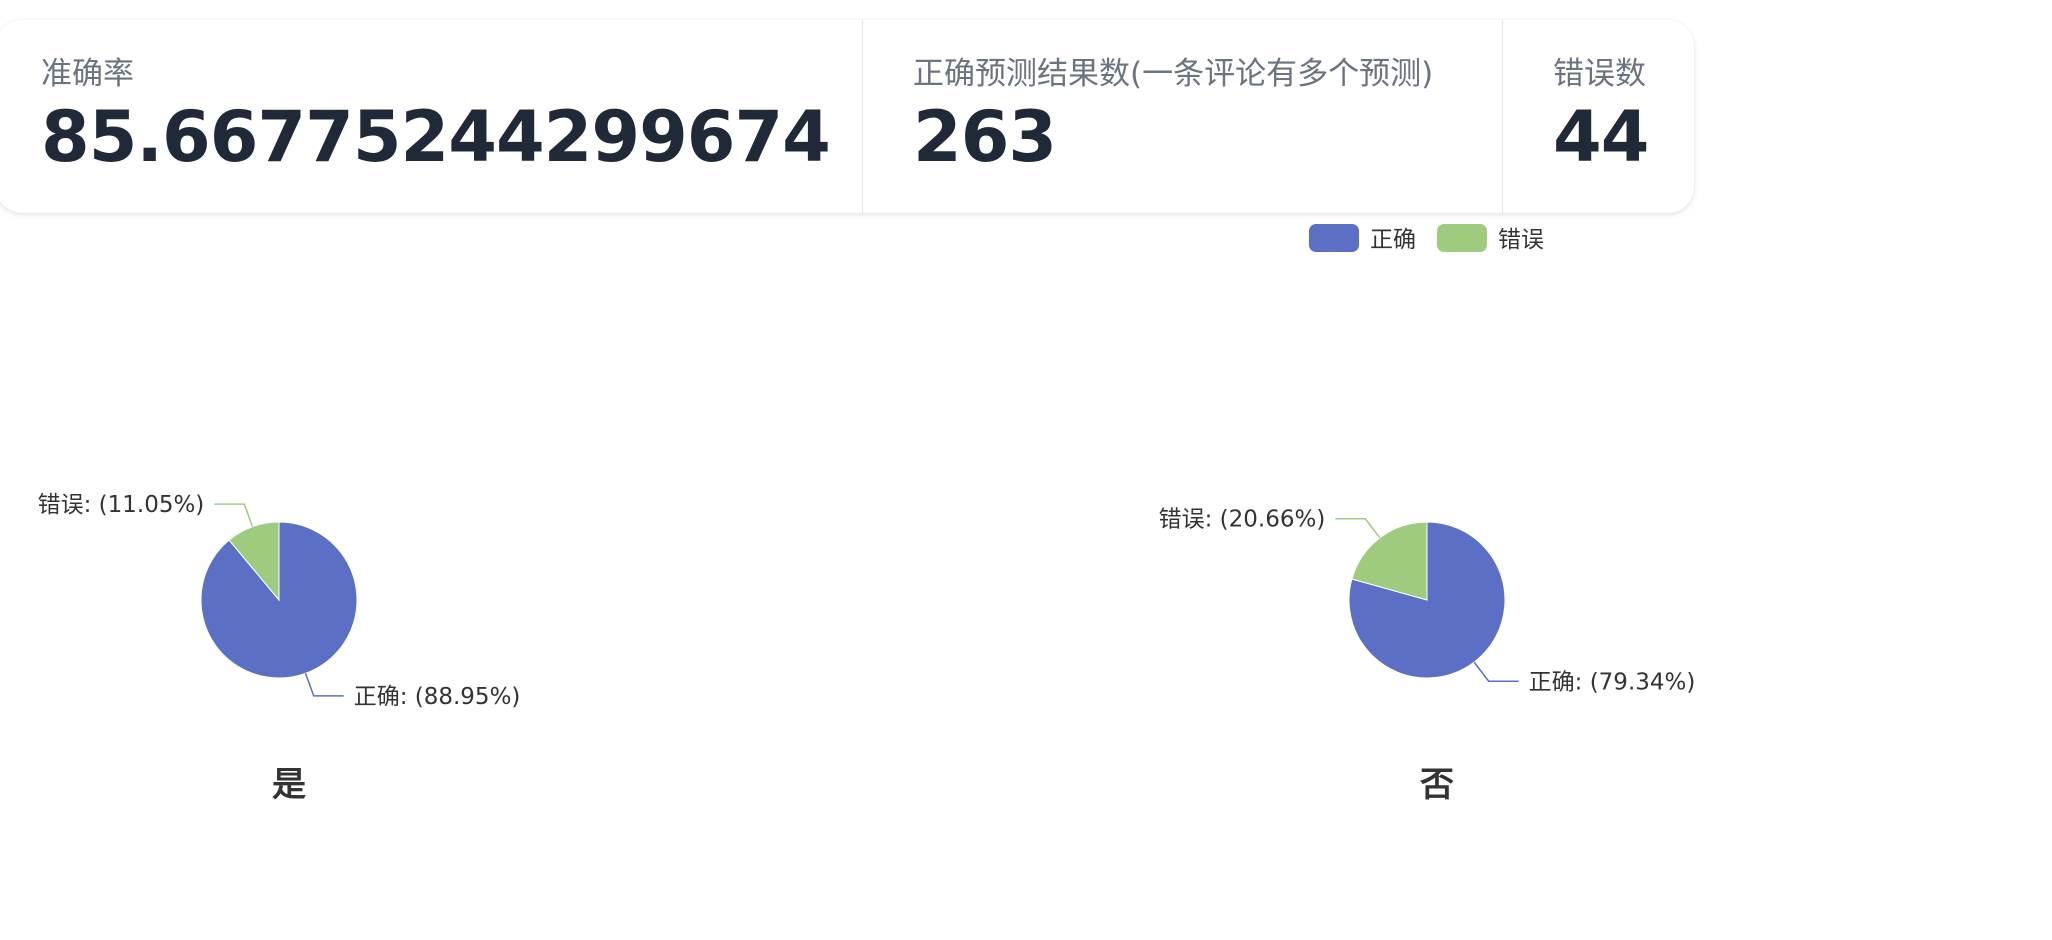 The height and width of the screenshot is (940, 2052). Describe the element at coordinates (121, 505) in the screenshot. I see `slice-label: 错误: (11.05%)` at that location.